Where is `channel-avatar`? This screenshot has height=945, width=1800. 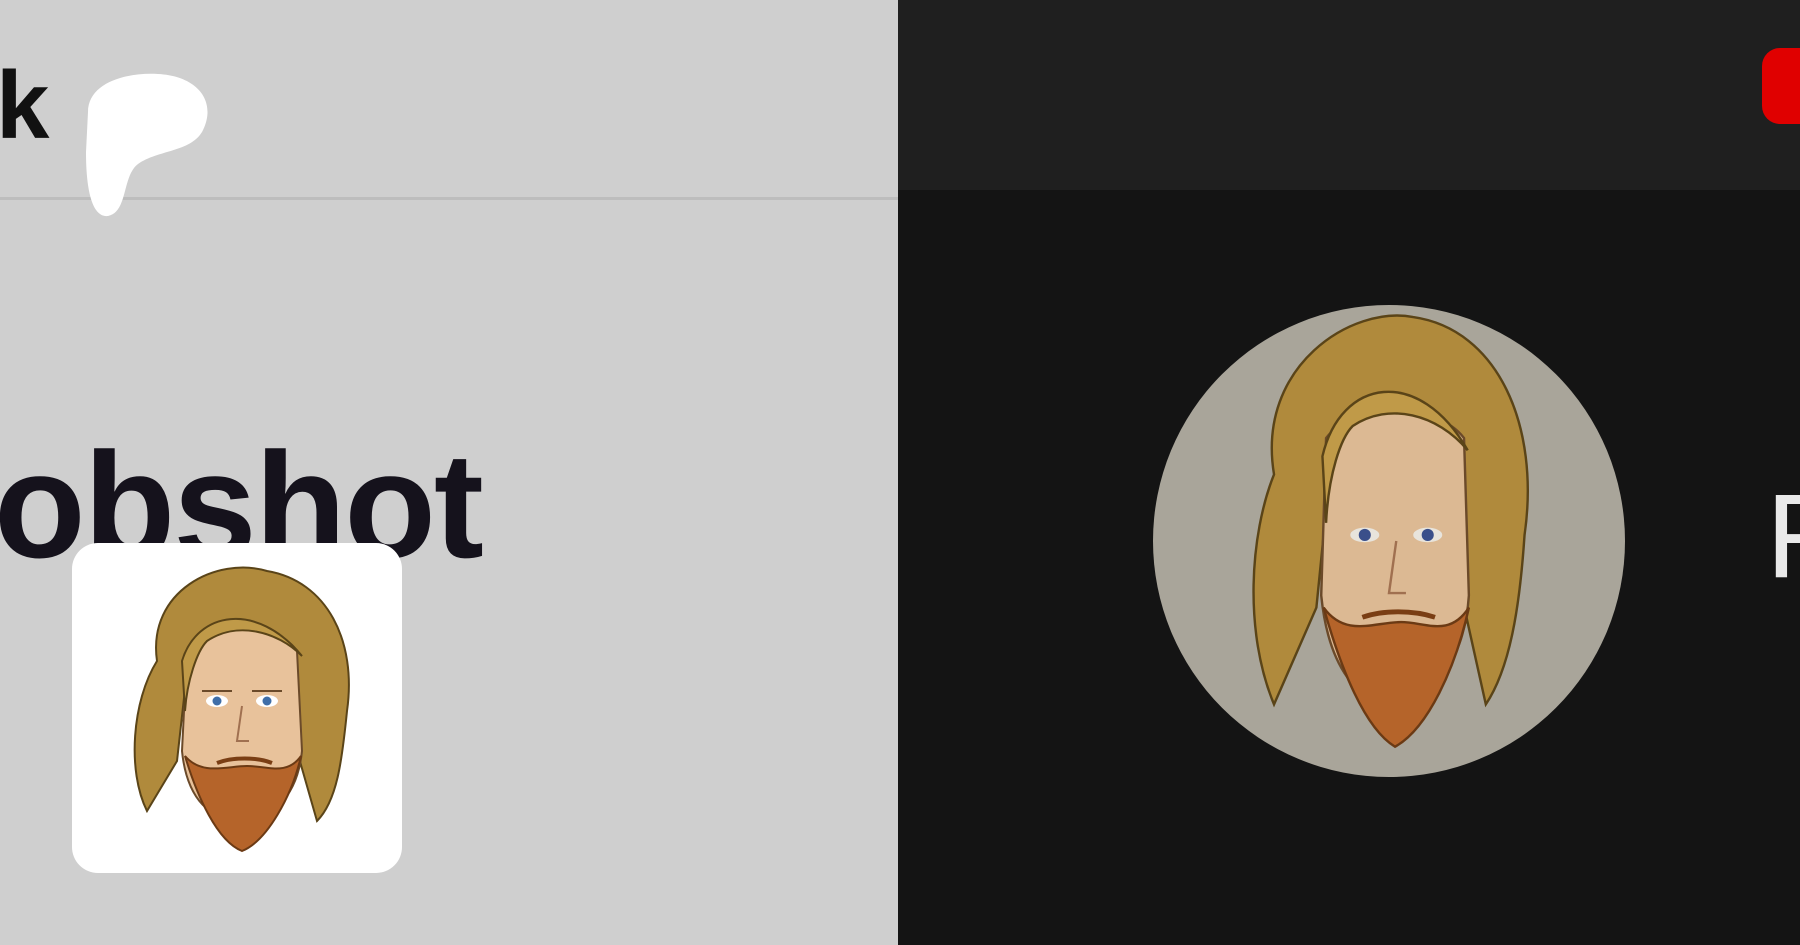
channel-avatar is located at coordinates (1389, 541).